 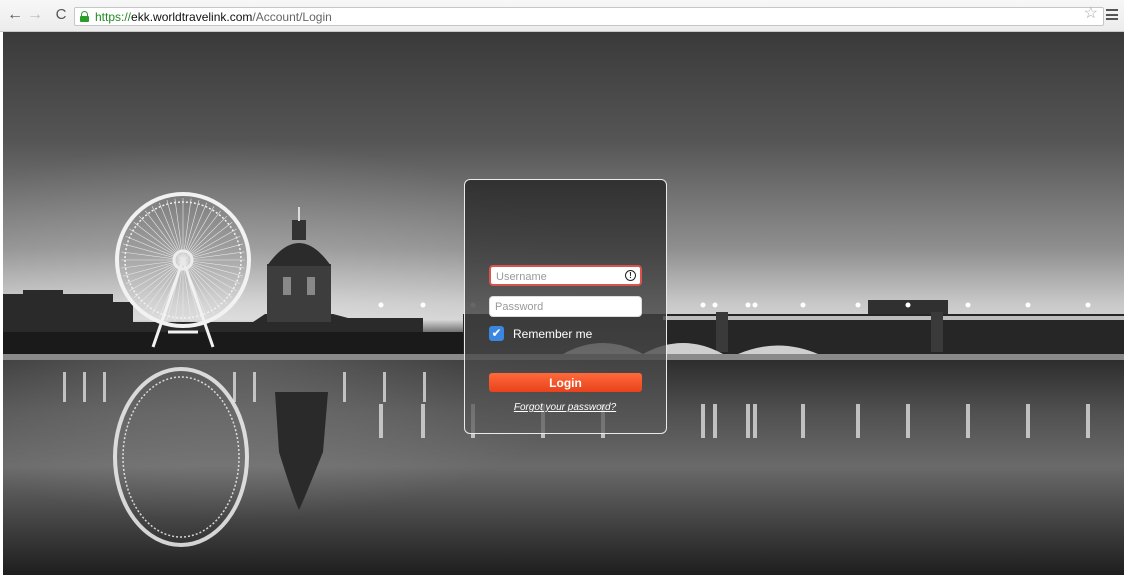 What do you see at coordinates (192, 17) in the screenshot?
I see `url-host: ekk.worldtravelink.com` at bounding box center [192, 17].